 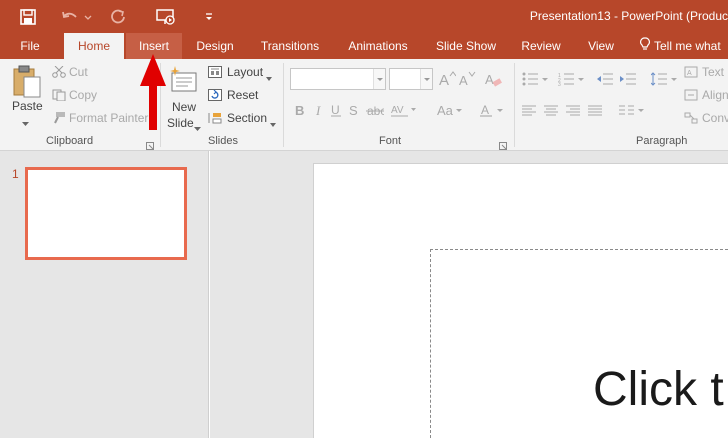 What do you see at coordinates (466, 46) in the screenshot?
I see `tab-slide-show: Slide Show` at bounding box center [466, 46].